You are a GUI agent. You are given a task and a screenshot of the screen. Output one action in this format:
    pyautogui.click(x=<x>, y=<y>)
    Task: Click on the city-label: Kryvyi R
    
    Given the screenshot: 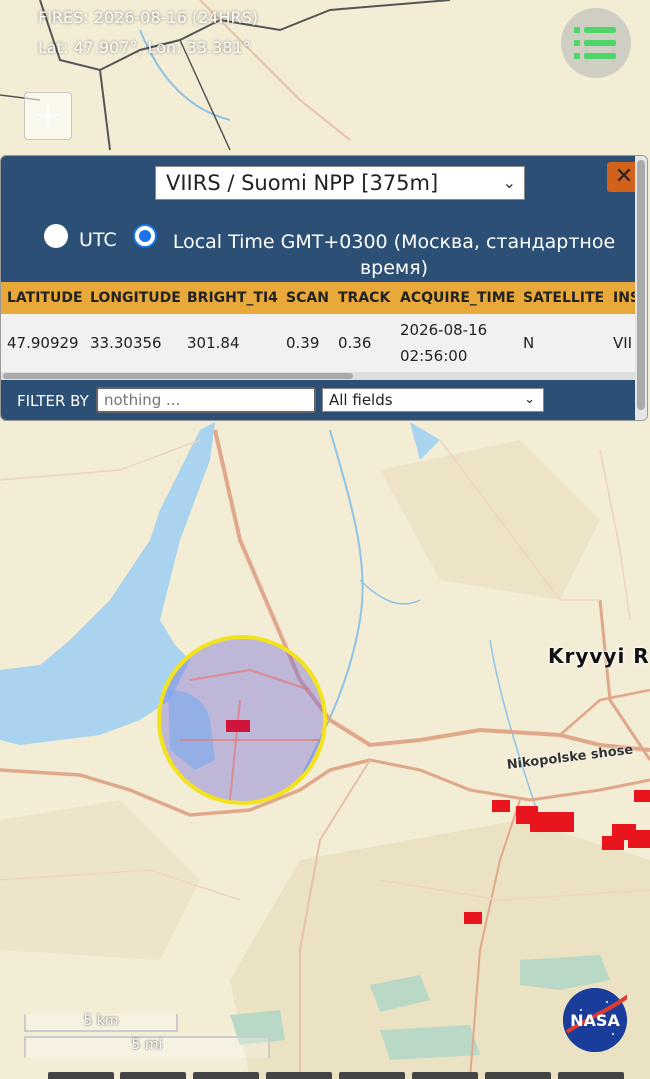 What is the action you would take?
    pyautogui.click(x=599, y=656)
    